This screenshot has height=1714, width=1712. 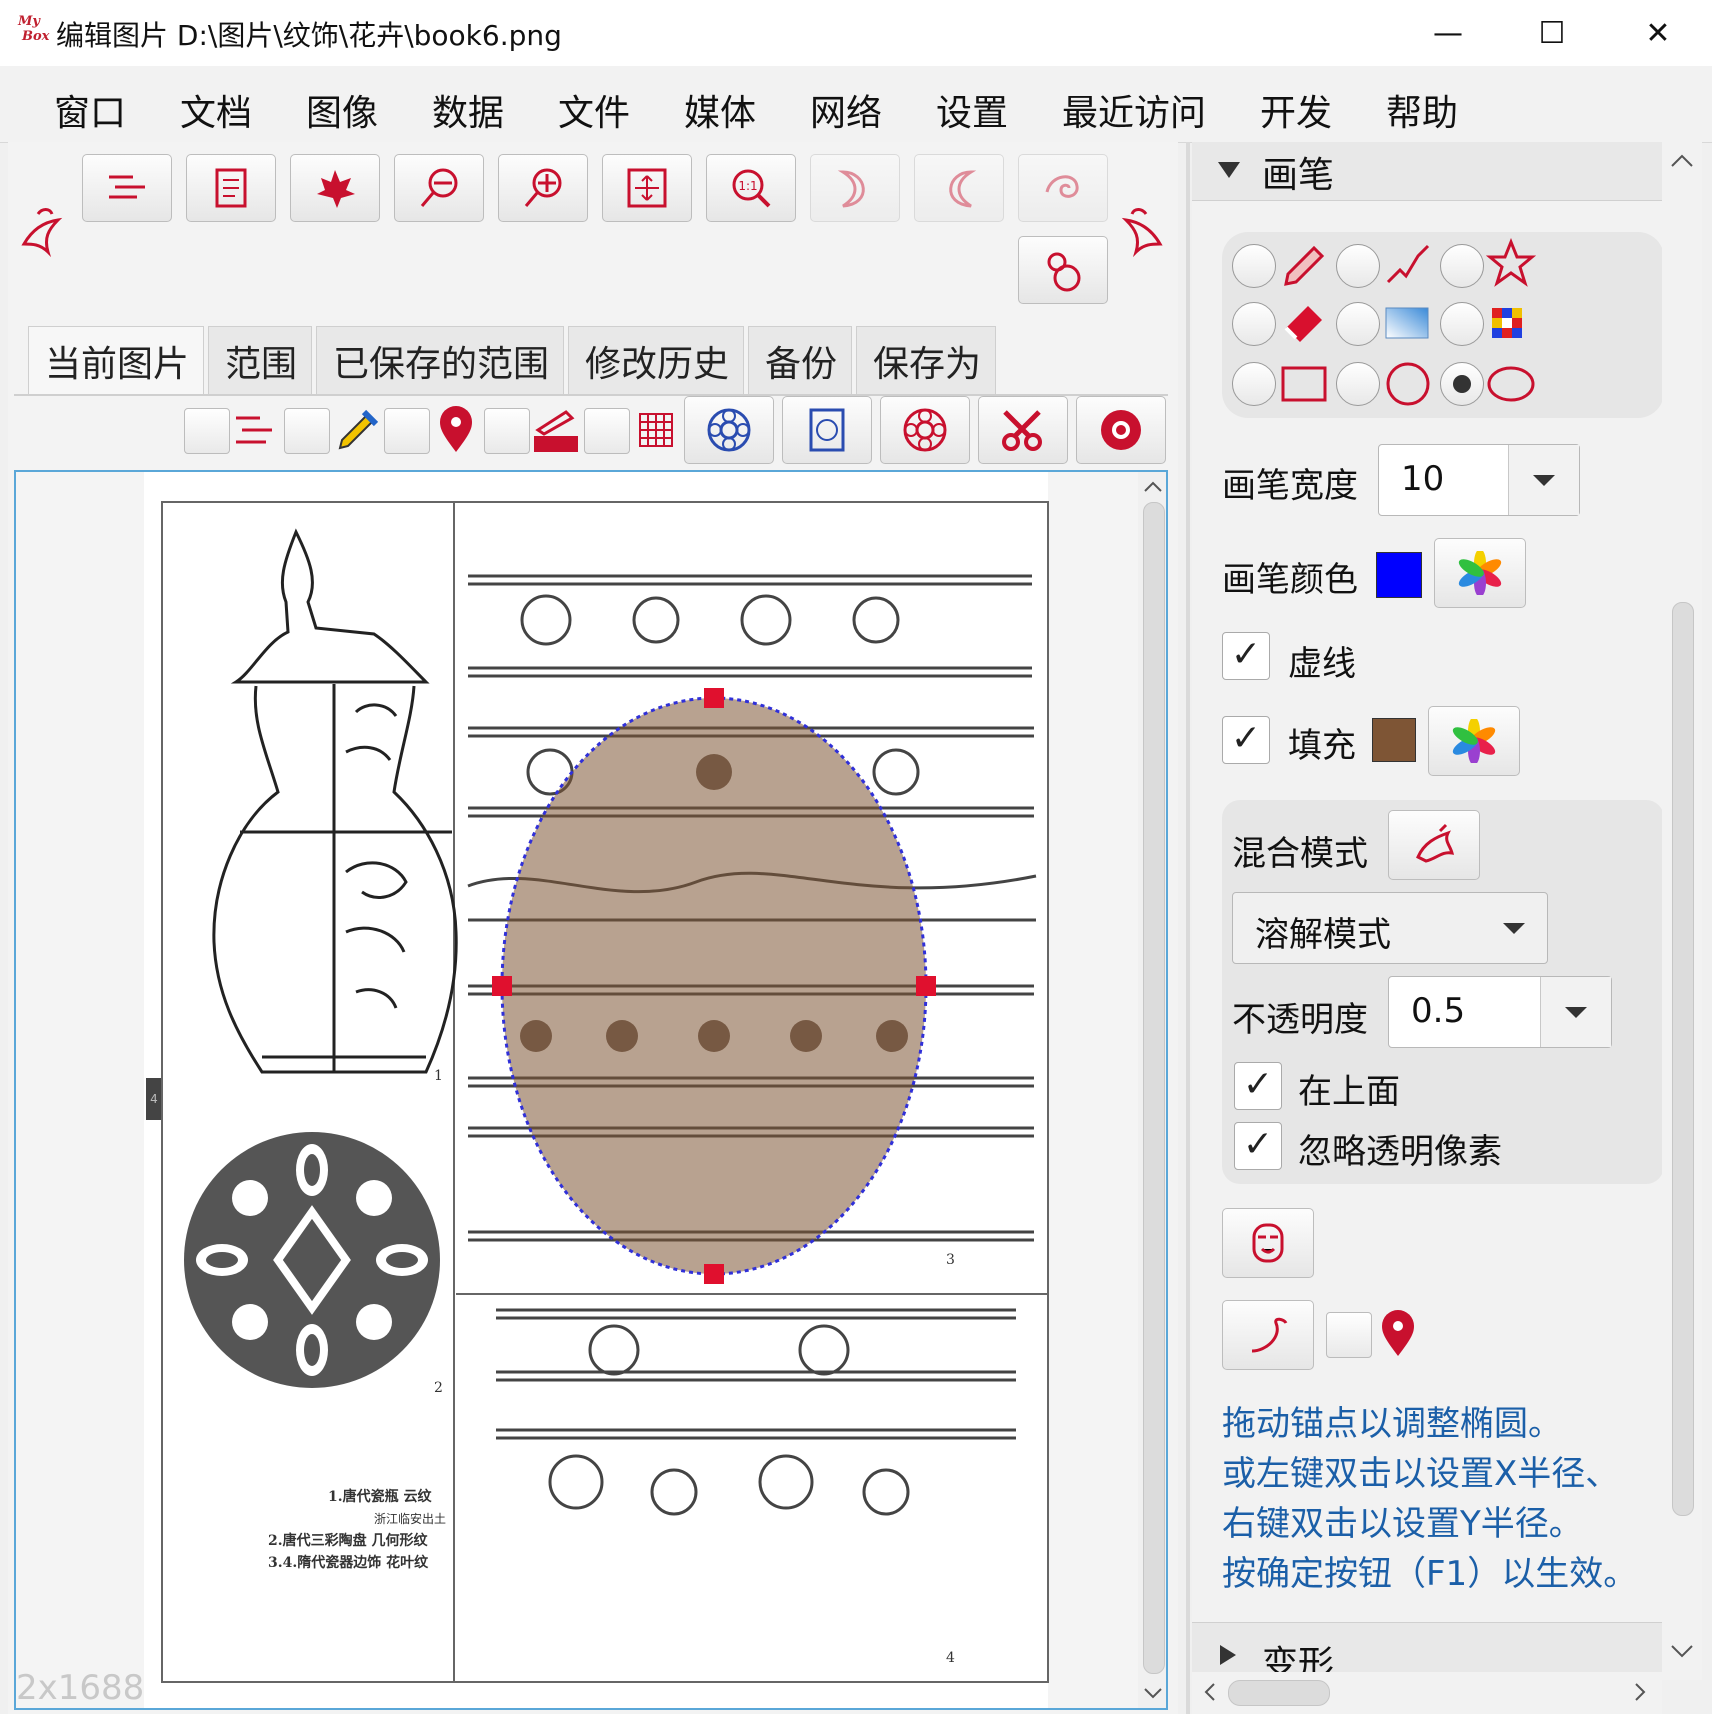 What do you see at coordinates (1358, 266) in the screenshot?
I see `shape-radio-polyline` at bounding box center [1358, 266].